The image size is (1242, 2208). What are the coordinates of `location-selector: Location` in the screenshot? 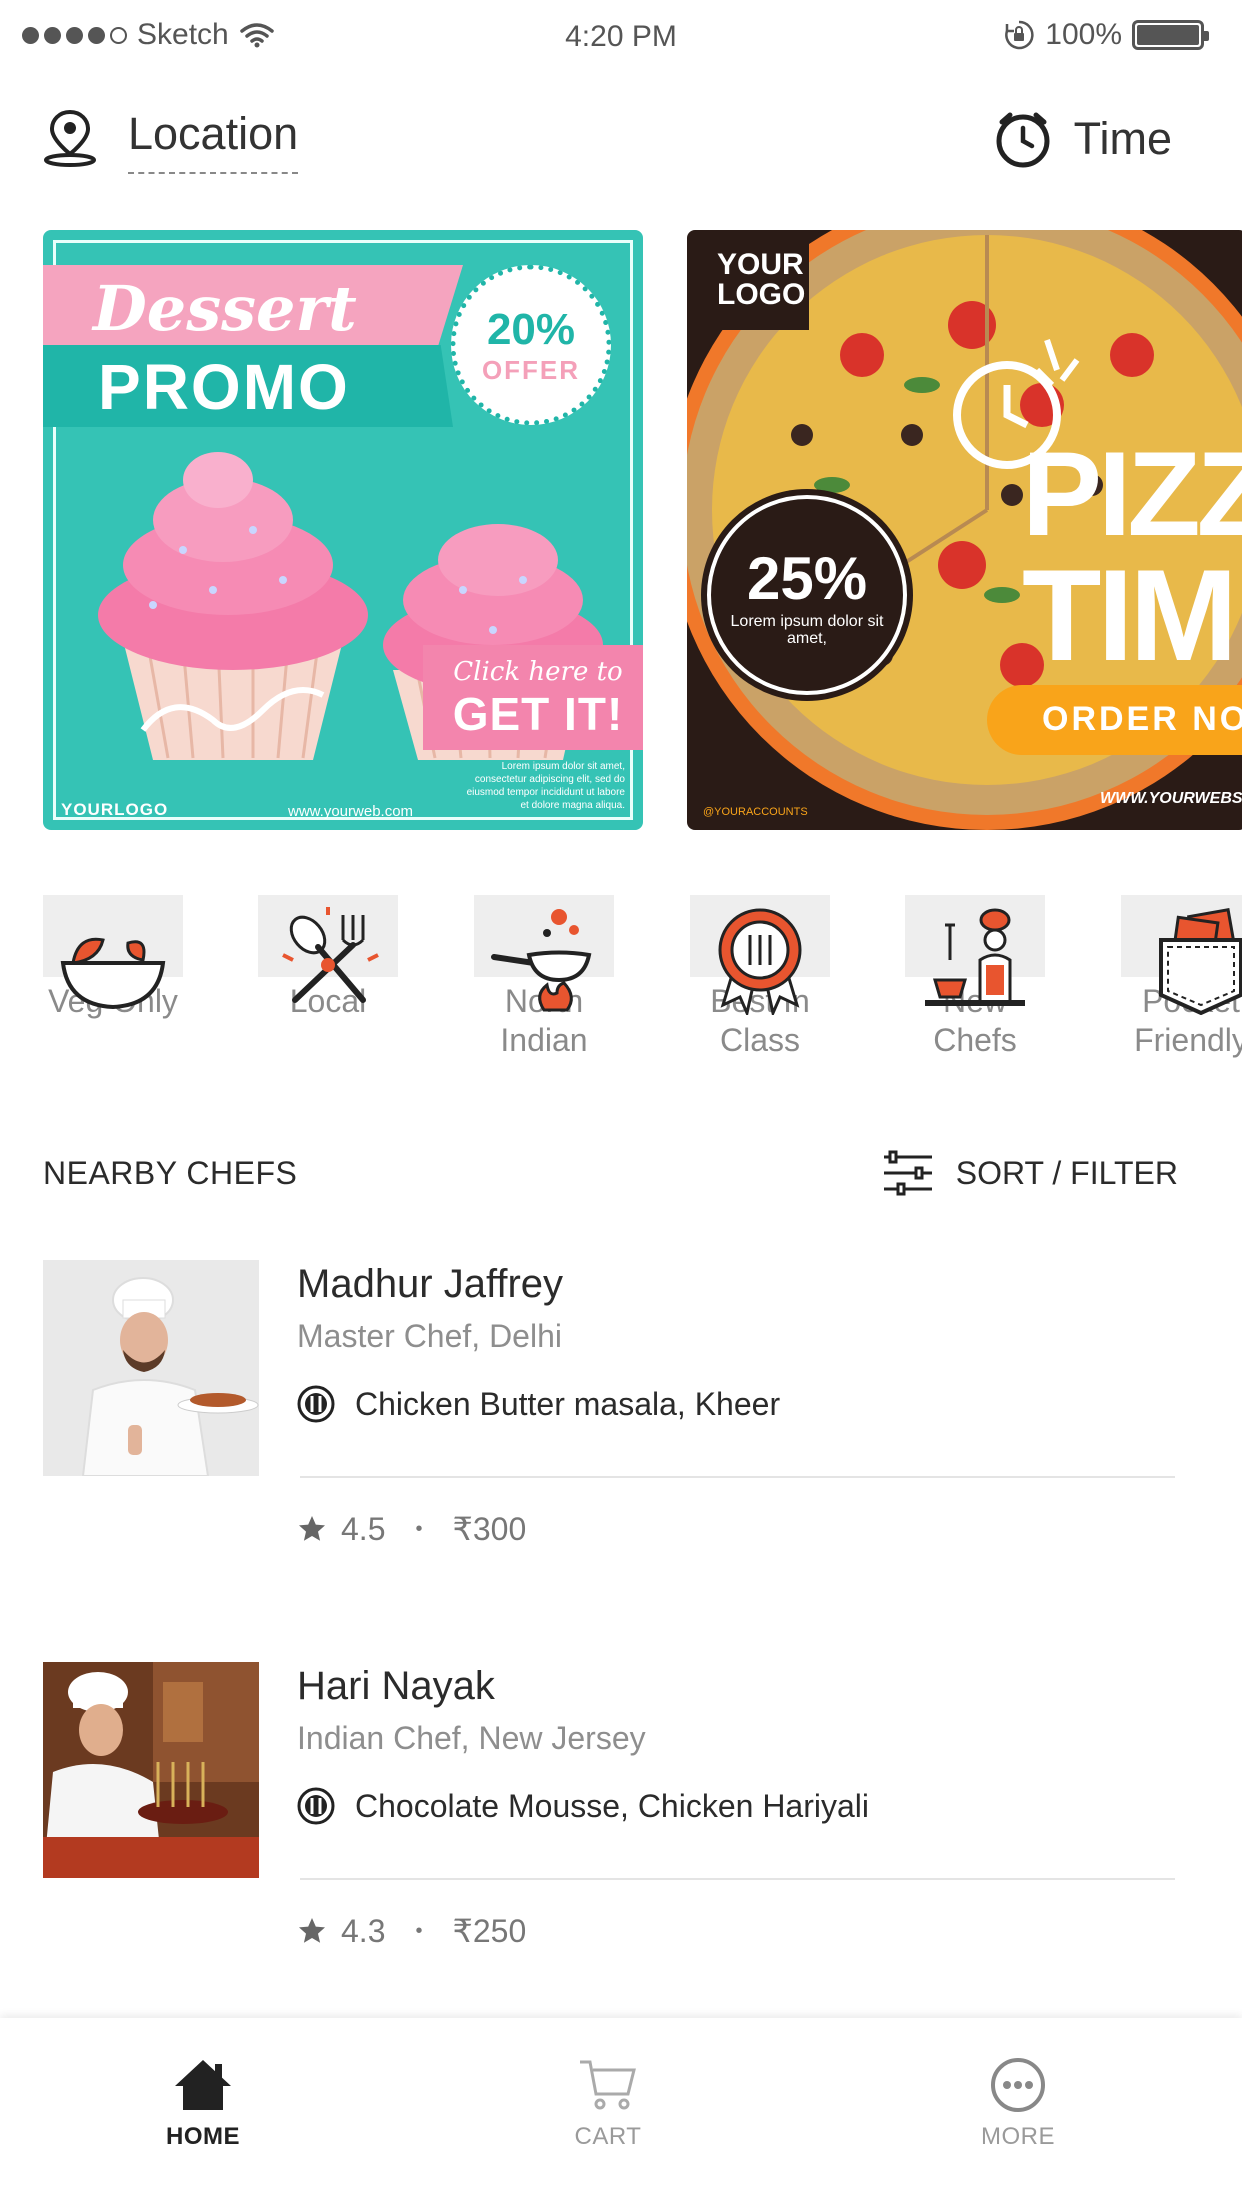 It's located at (170, 141).